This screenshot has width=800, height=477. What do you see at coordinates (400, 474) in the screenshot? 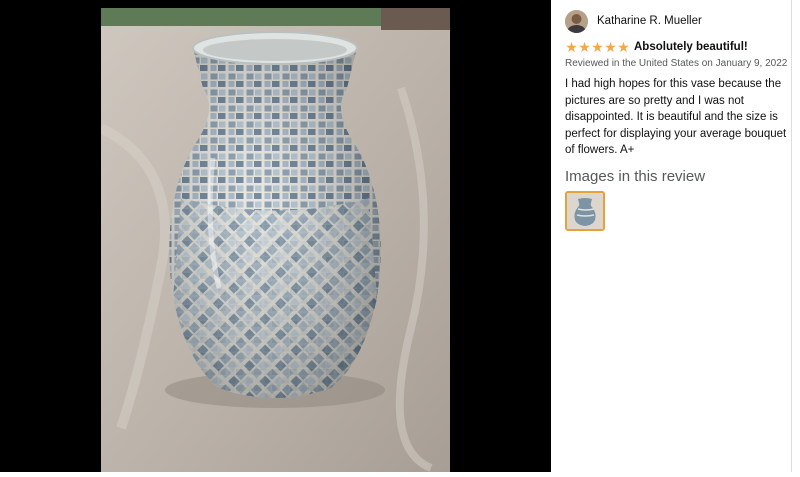
I see `bottom-edge` at bounding box center [400, 474].